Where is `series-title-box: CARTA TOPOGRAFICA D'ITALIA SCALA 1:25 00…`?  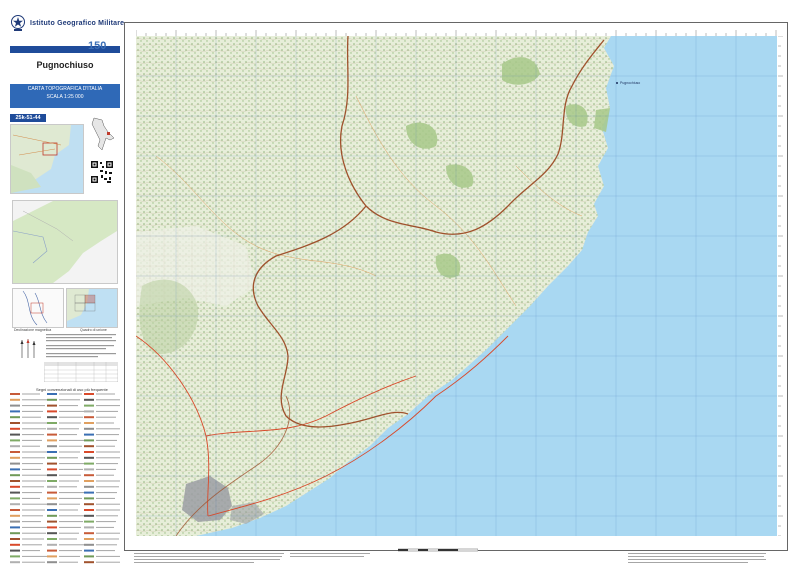 series-title-box: CARTA TOPOGRAFICA D'ITALIA SCALA 1:25 00… is located at coordinates (65, 96).